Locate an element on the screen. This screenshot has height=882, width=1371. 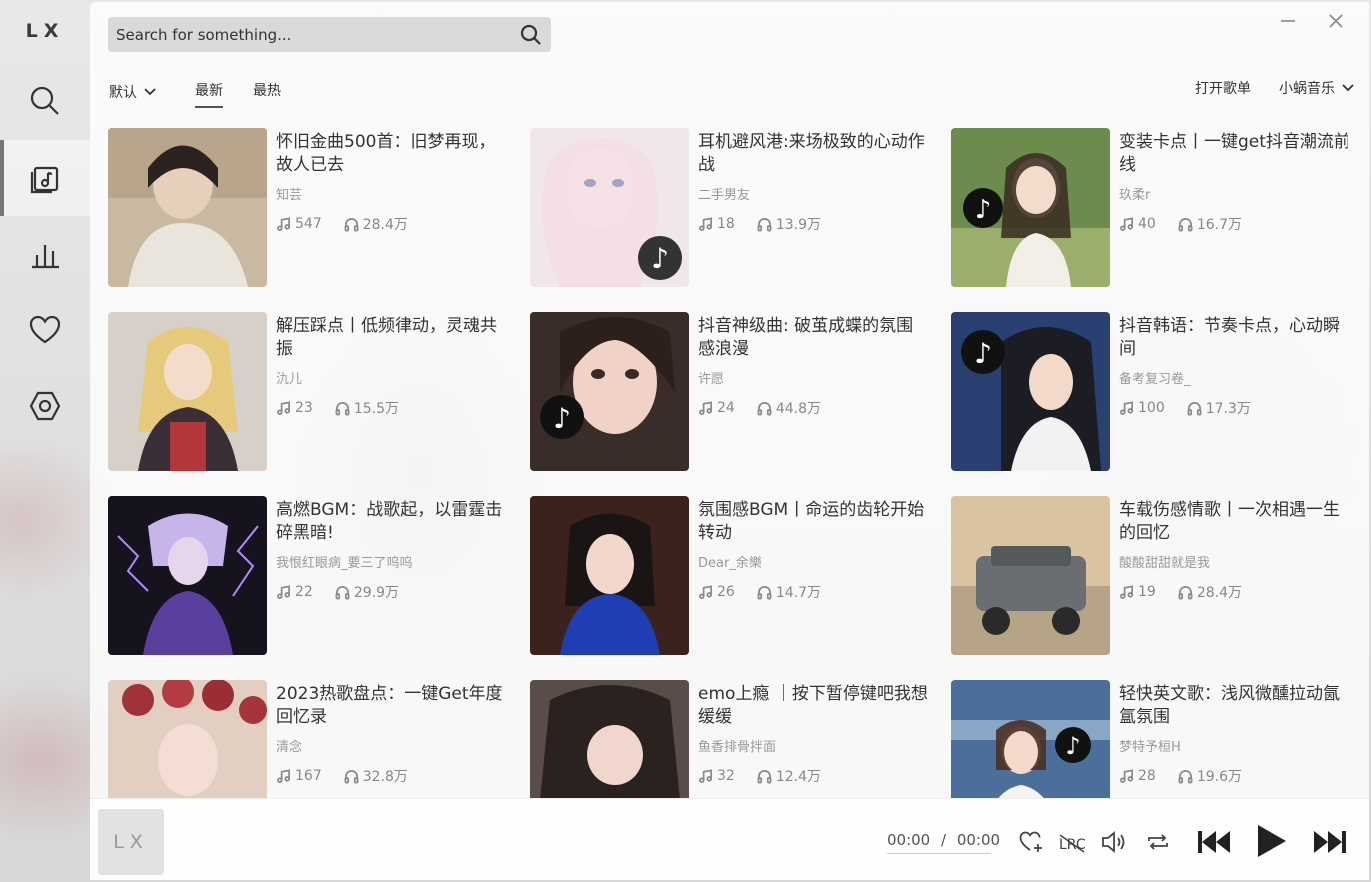
play-count: 28.4万 is located at coordinates (385, 225).